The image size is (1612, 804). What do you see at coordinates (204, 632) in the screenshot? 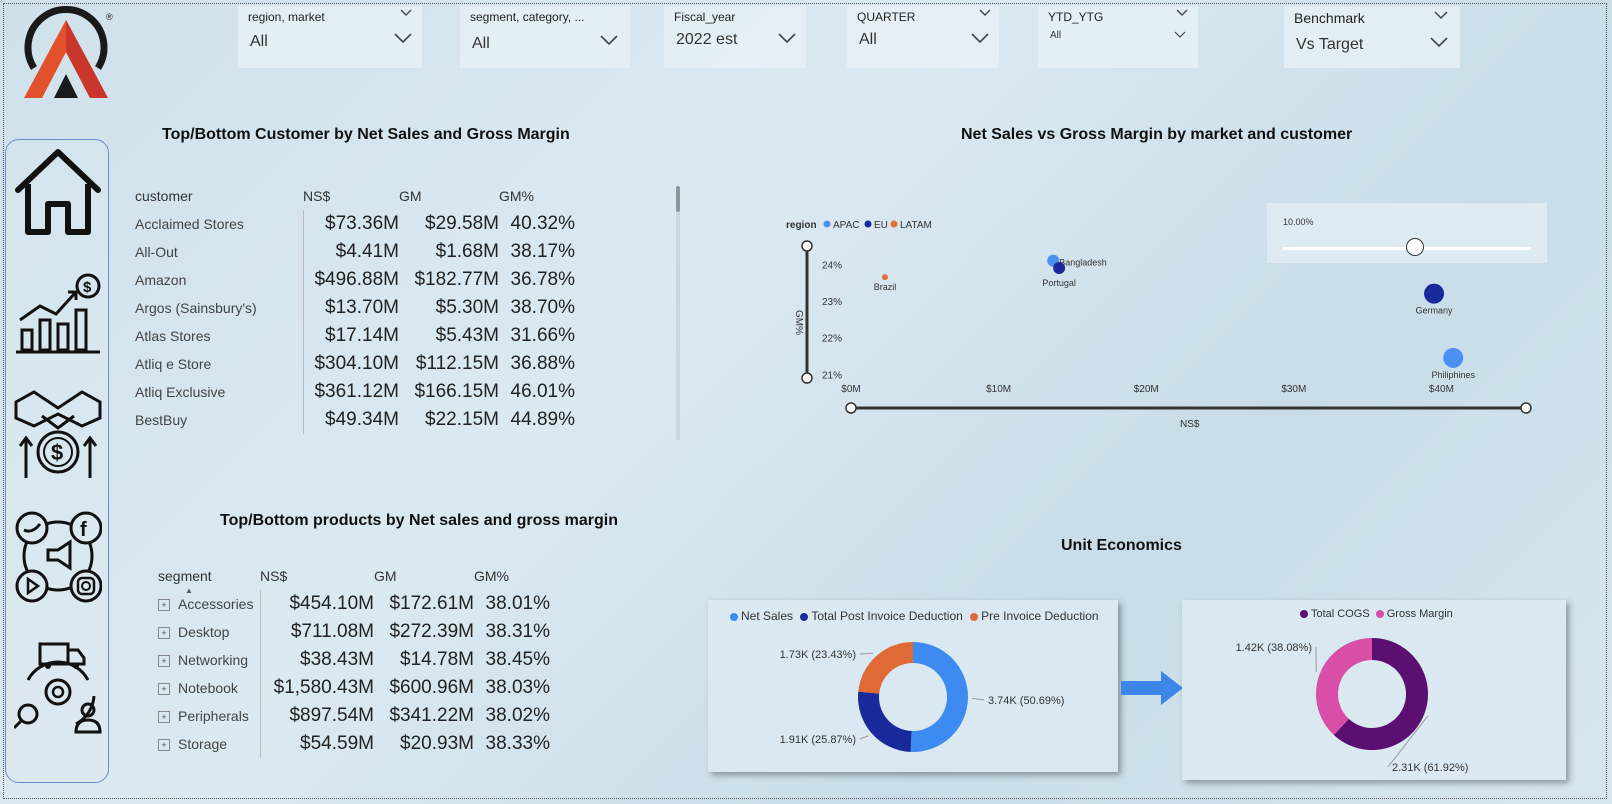
I see `row-label: Desktop` at bounding box center [204, 632].